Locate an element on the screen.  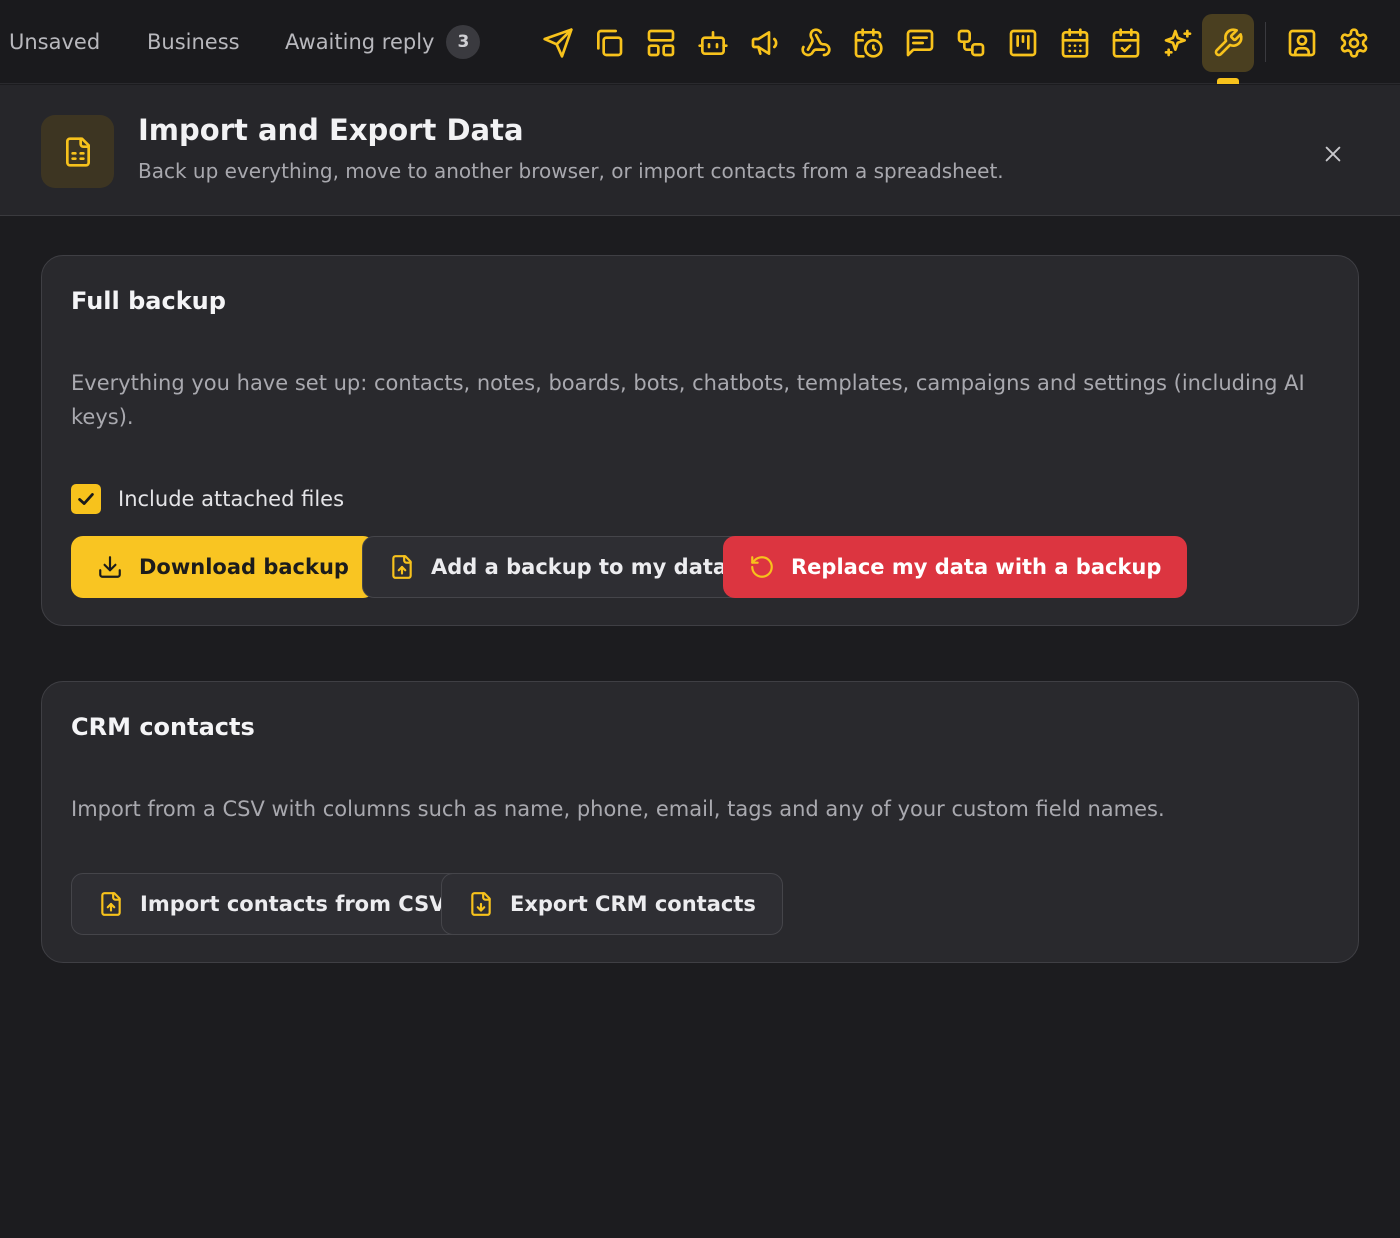
workflow-icon is located at coordinates (971, 43).